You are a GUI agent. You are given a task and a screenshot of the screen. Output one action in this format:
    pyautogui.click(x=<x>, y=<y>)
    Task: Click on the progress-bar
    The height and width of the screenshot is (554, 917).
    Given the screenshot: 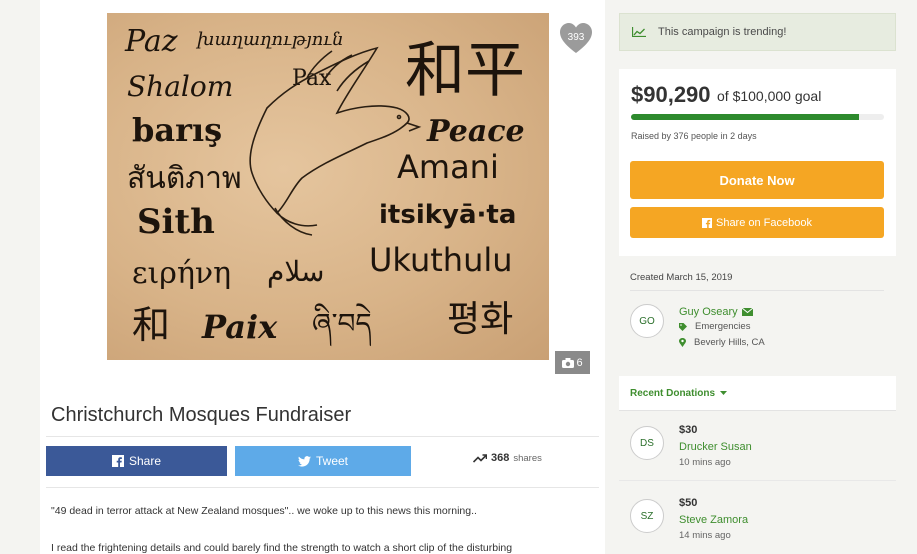 What is the action you would take?
    pyautogui.click(x=757, y=117)
    